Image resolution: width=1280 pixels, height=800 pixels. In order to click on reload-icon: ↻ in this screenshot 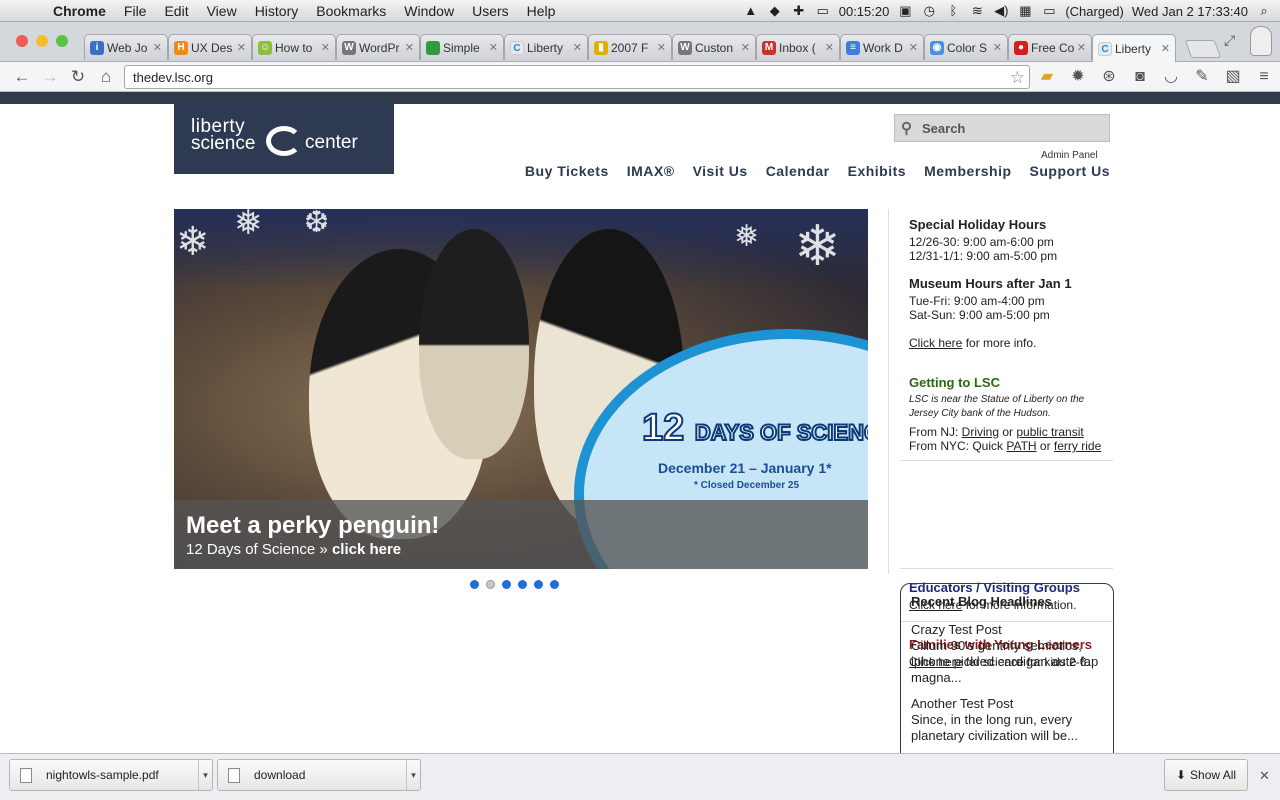, I will do `click(78, 77)`.